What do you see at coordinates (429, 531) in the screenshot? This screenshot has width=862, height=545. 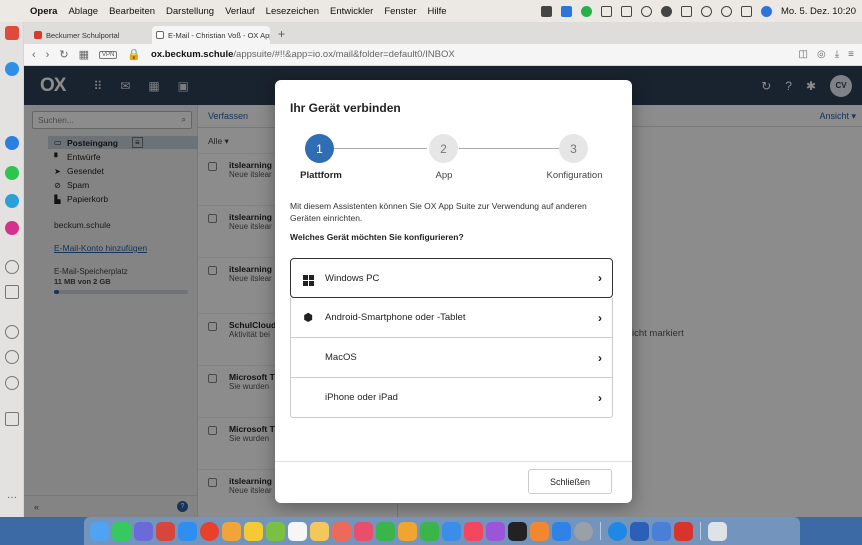 I see `numbers-icon` at bounding box center [429, 531].